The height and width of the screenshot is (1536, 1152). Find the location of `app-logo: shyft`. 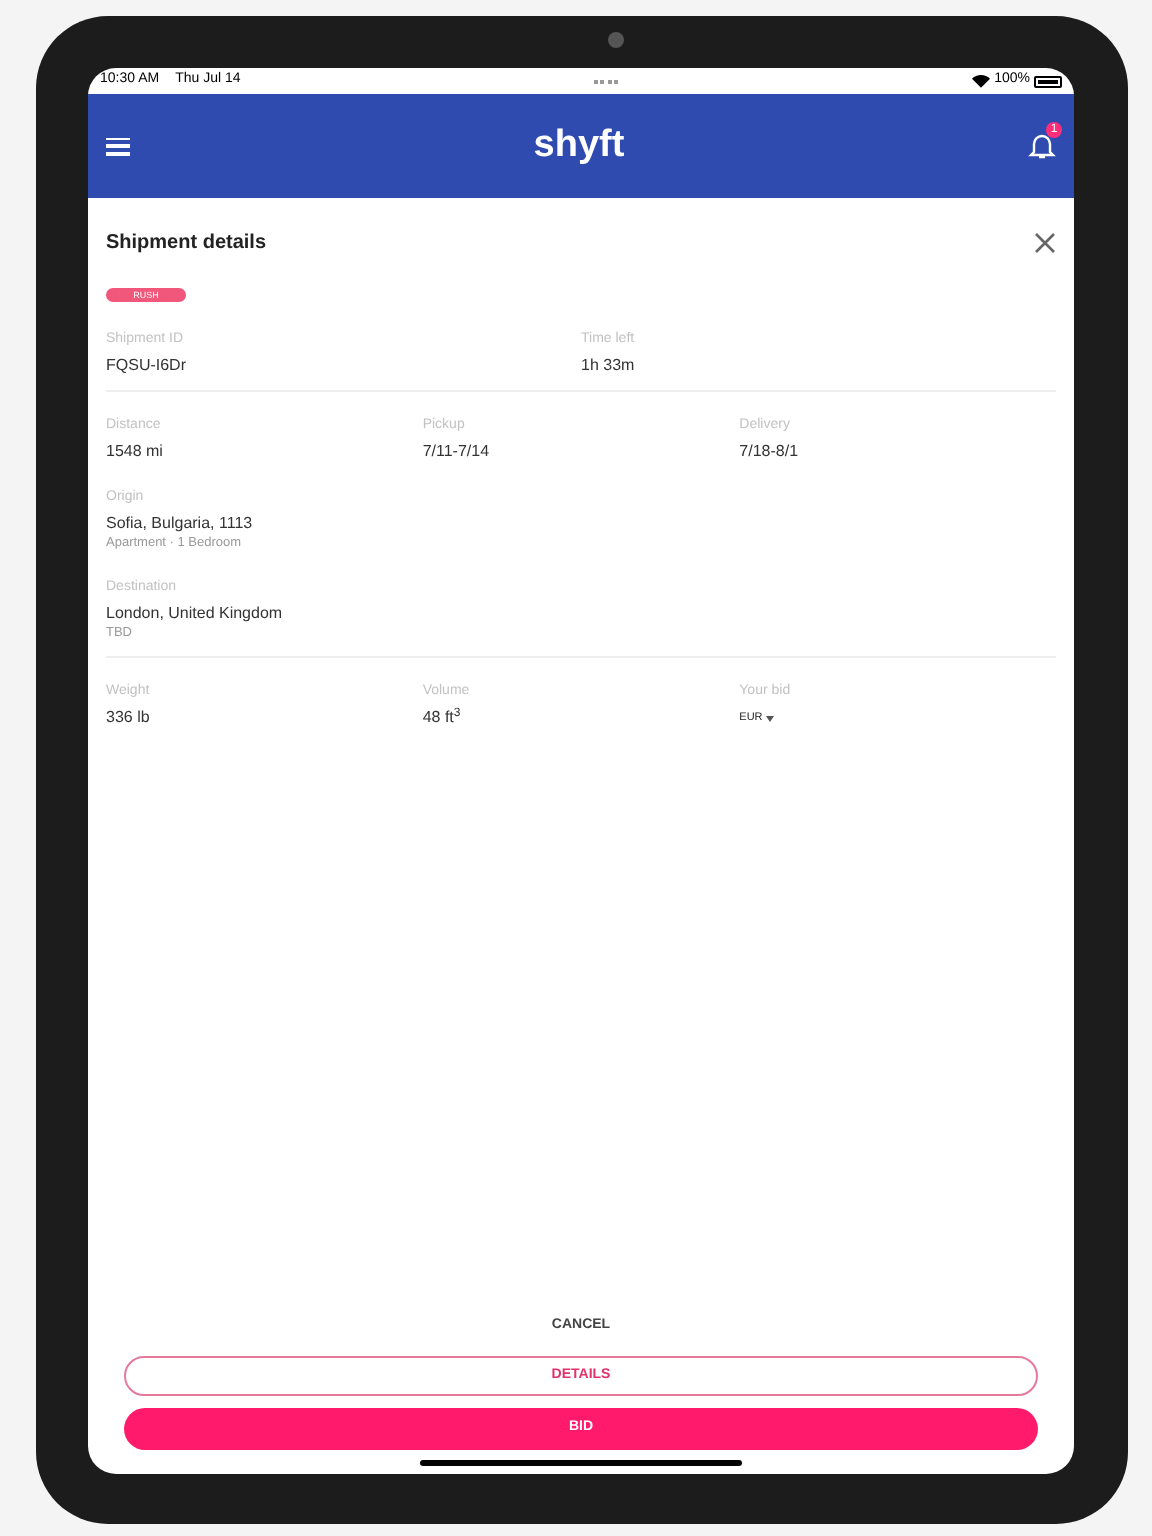

app-logo: shyft is located at coordinates (579, 145).